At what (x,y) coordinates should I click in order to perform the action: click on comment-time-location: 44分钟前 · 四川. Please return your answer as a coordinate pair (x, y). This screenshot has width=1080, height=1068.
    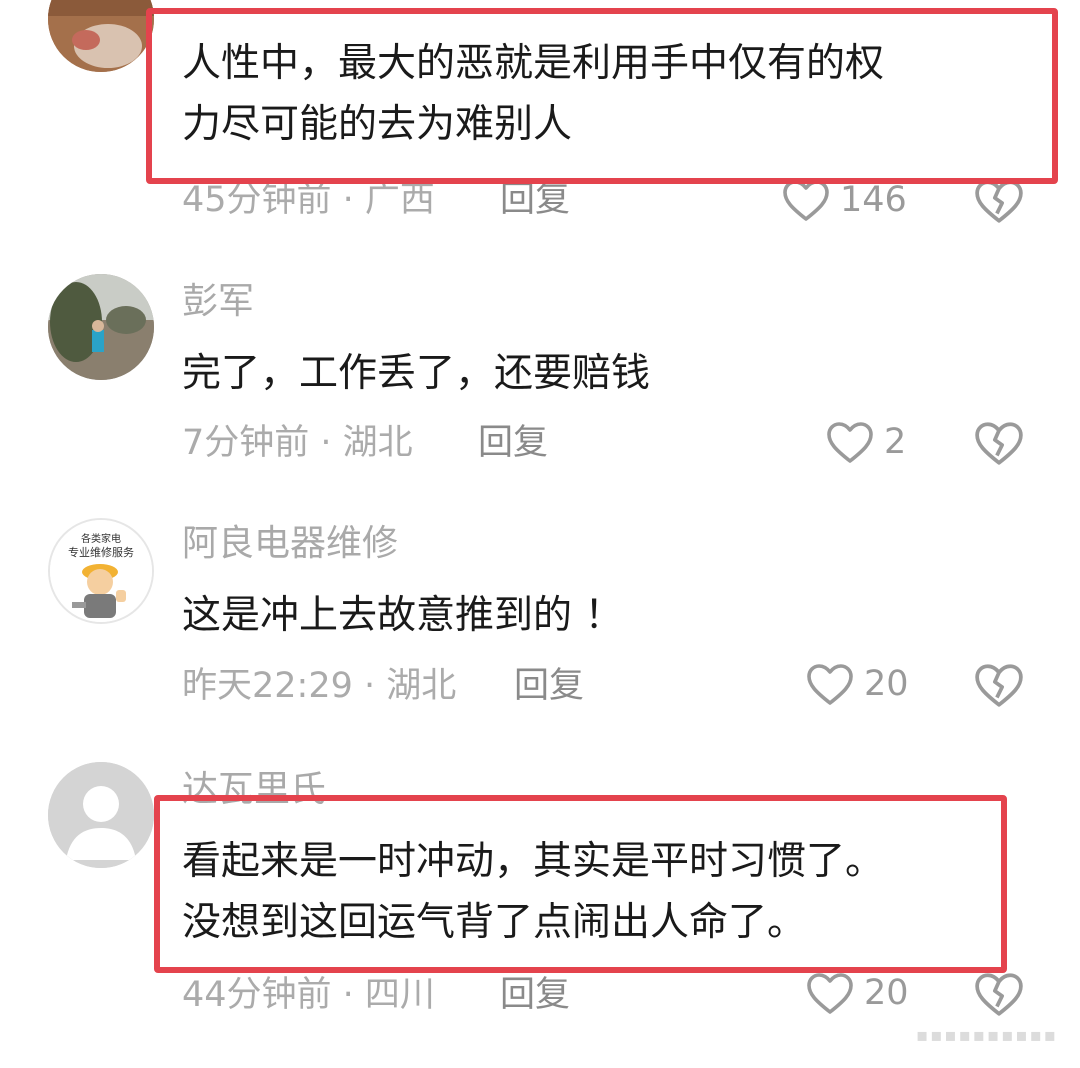
    Looking at the image, I should click on (308, 995).